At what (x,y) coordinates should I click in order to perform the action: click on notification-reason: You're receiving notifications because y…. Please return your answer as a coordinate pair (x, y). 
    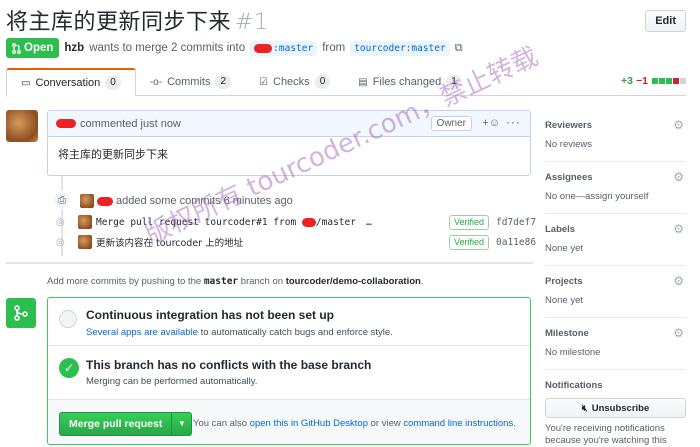
    Looking at the image, I should click on (606, 434).